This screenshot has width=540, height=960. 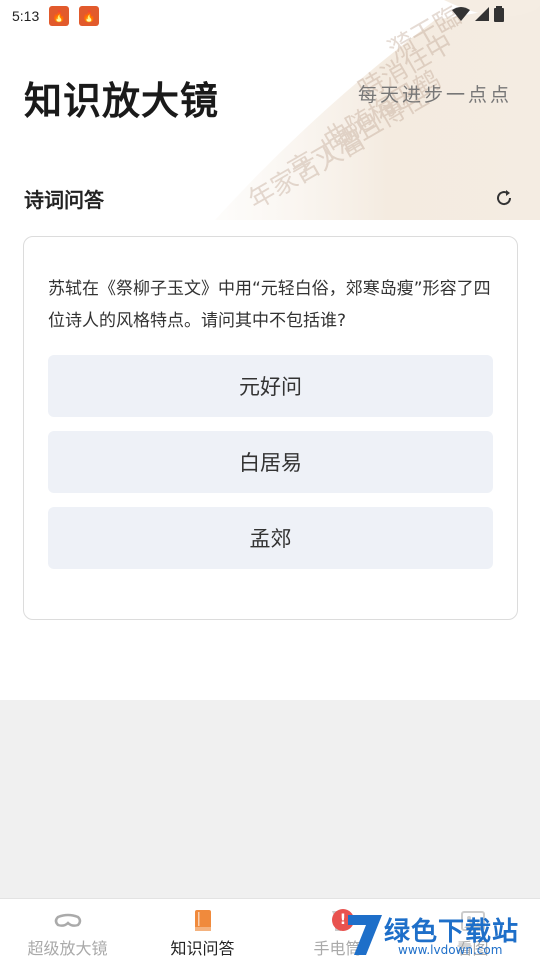 What do you see at coordinates (461, 14) in the screenshot?
I see `wifi-icon` at bounding box center [461, 14].